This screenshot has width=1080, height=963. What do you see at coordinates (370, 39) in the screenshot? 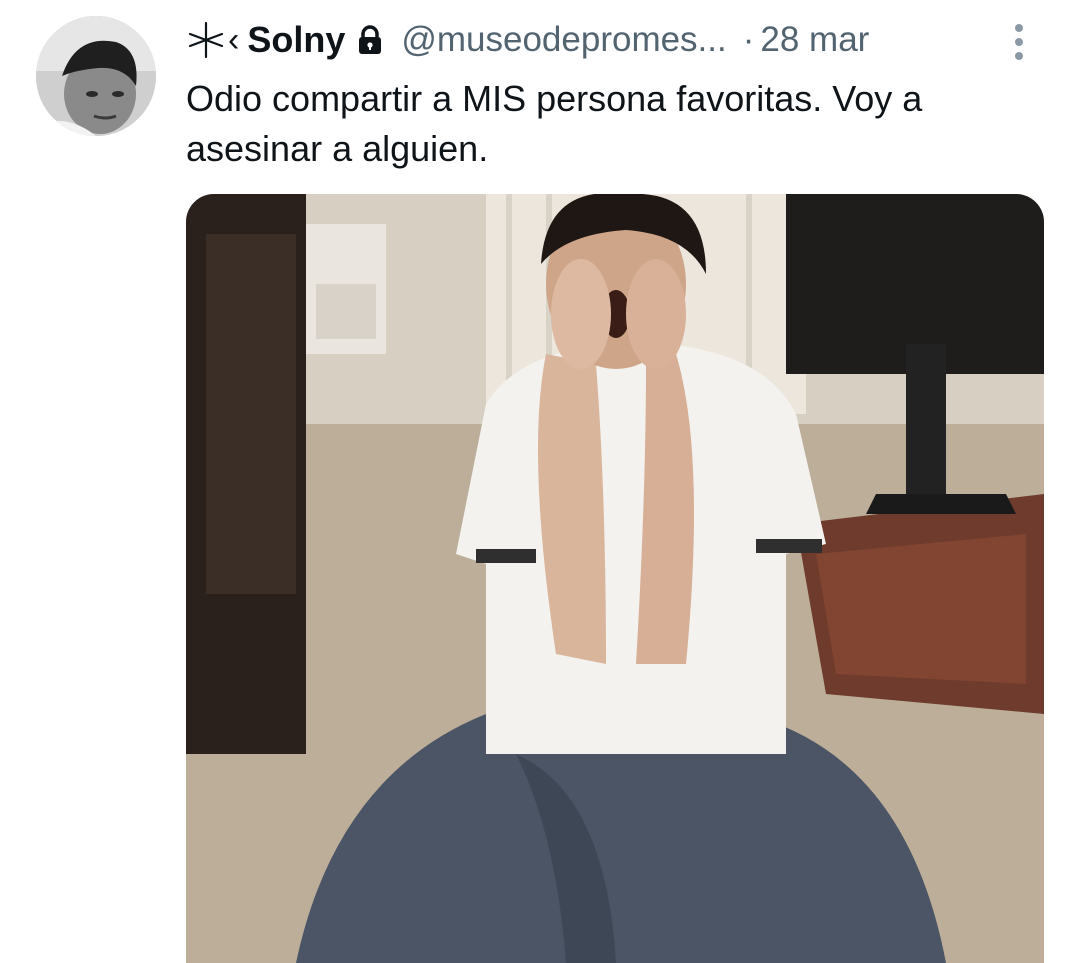
I see `lock-icon` at bounding box center [370, 39].